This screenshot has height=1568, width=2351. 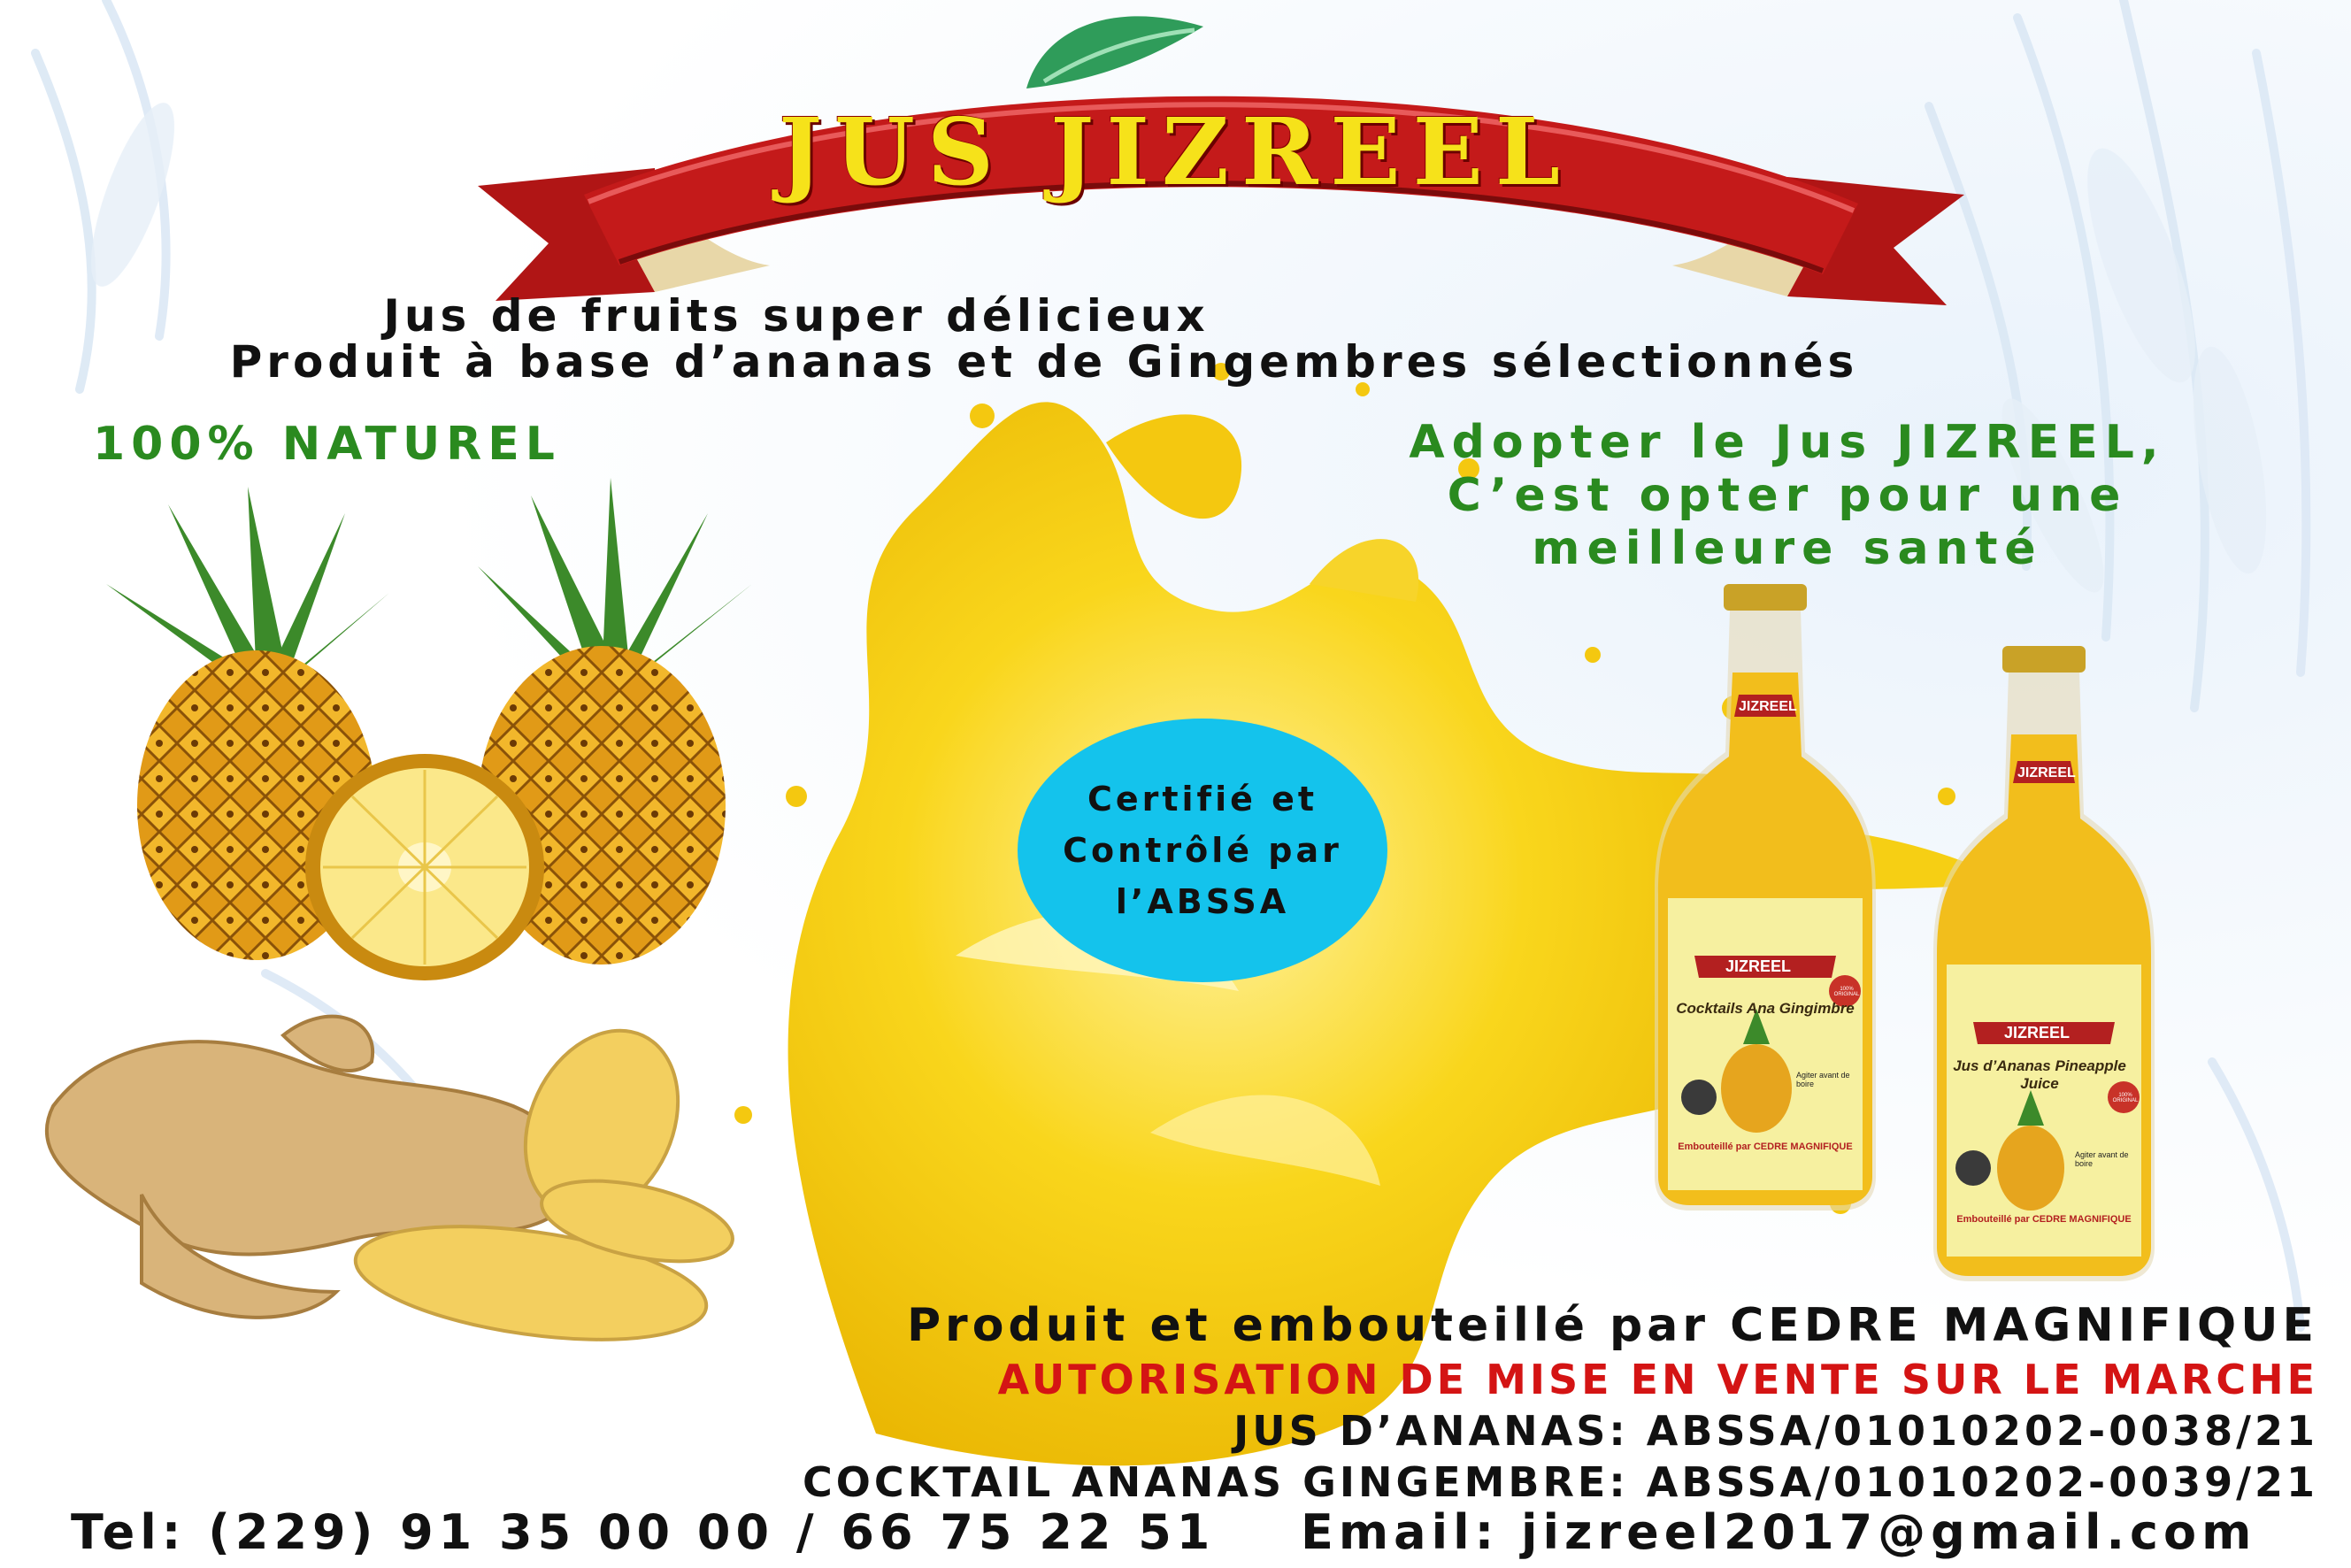 I want to click on contact-phone: Tel: (229) 91 35 00 00 / 66 75 22 51, so click(x=643, y=1532).